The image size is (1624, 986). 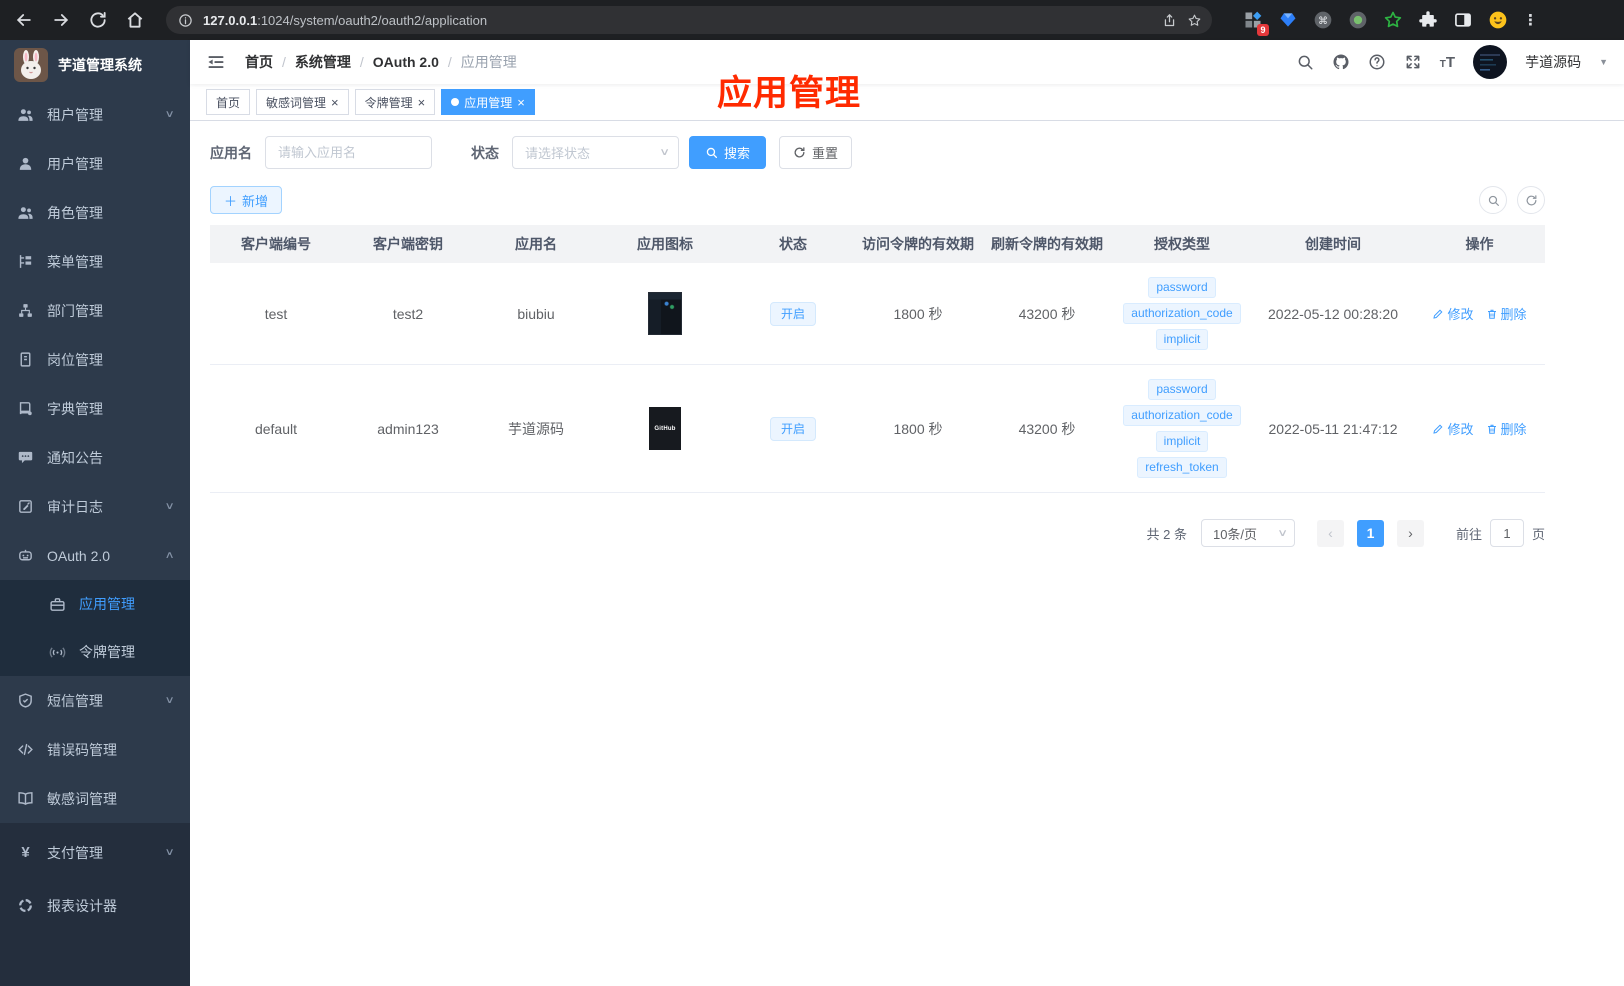 I want to click on sidebar-item-report: 报表设计器, so click(x=95, y=905).